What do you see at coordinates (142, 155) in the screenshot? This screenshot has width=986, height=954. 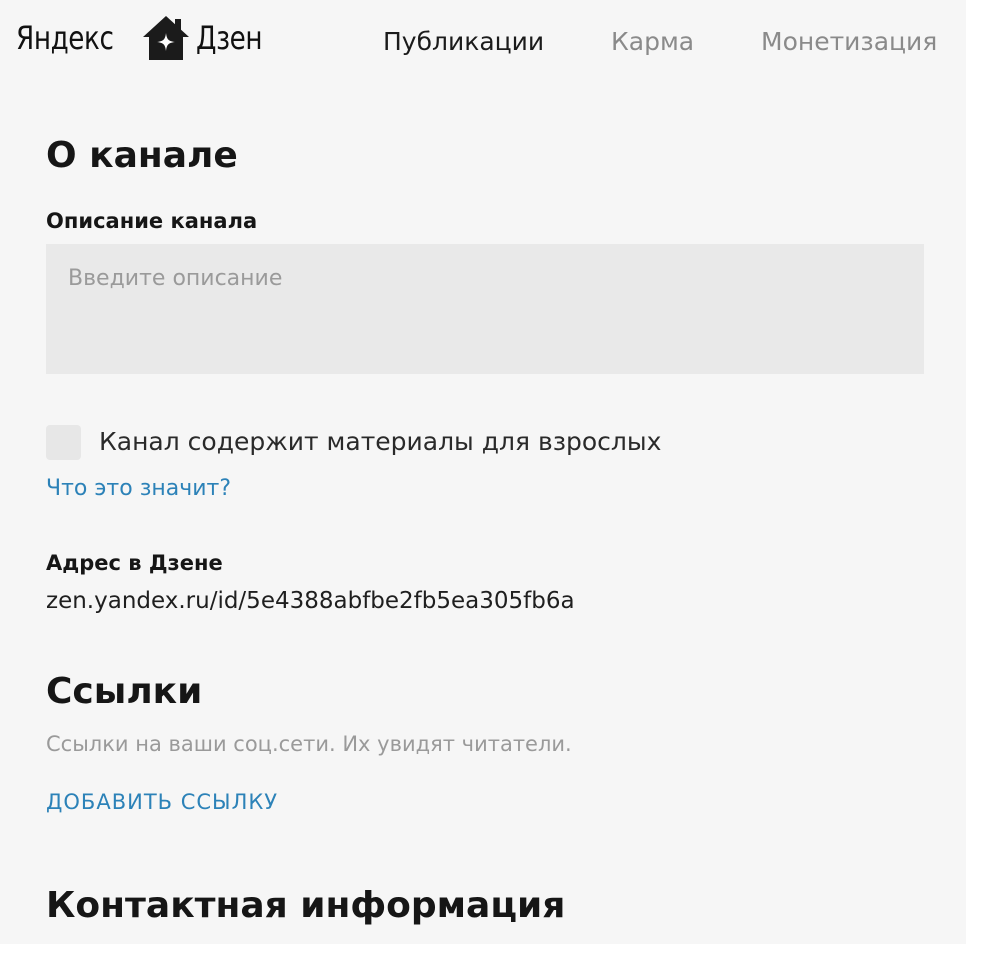 I see `about-channel-heading: О канале` at bounding box center [142, 155].